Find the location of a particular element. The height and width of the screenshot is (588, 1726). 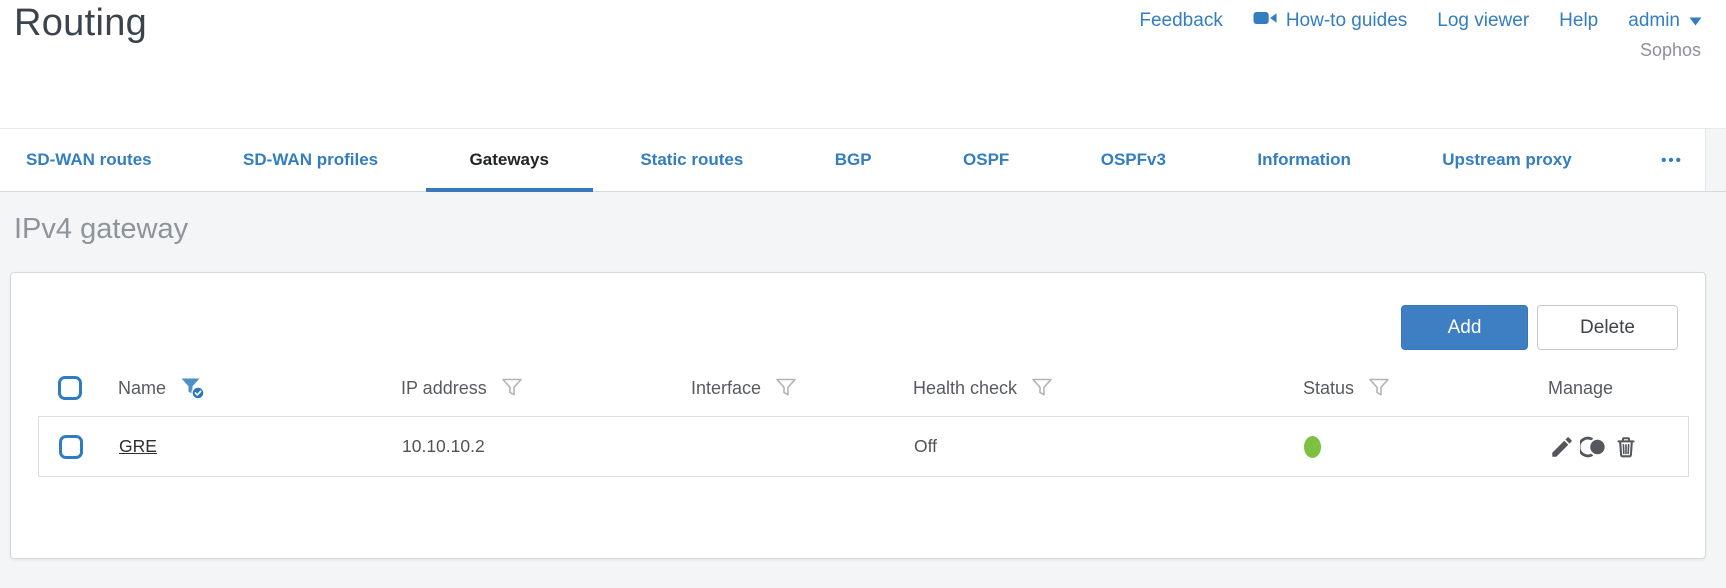

select-all-checkbox is located at coordinates (70, 388).